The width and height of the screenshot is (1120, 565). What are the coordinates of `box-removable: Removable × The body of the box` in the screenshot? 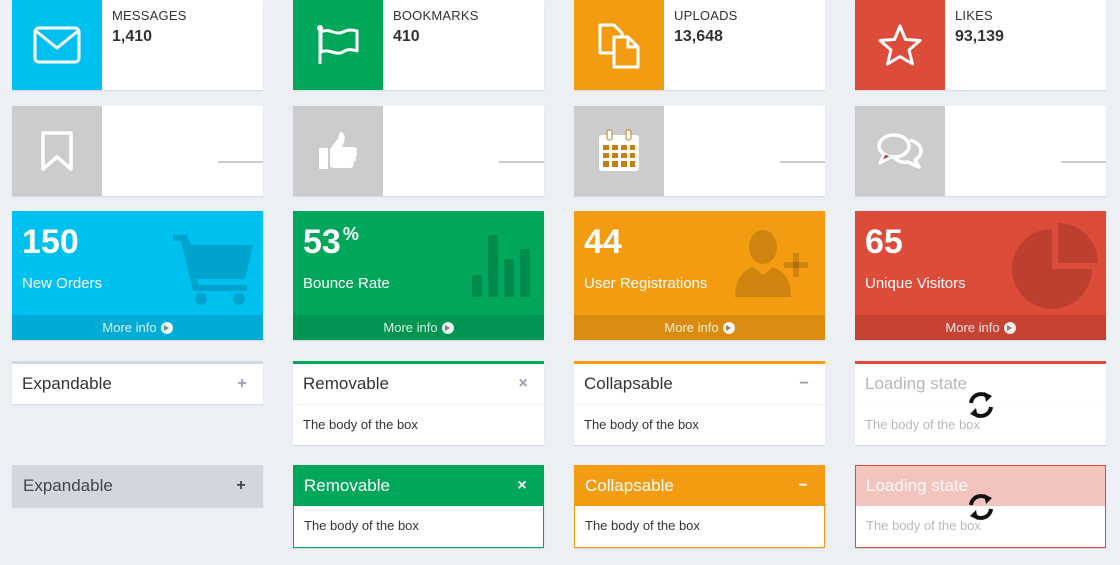 It's located at (418, 403).